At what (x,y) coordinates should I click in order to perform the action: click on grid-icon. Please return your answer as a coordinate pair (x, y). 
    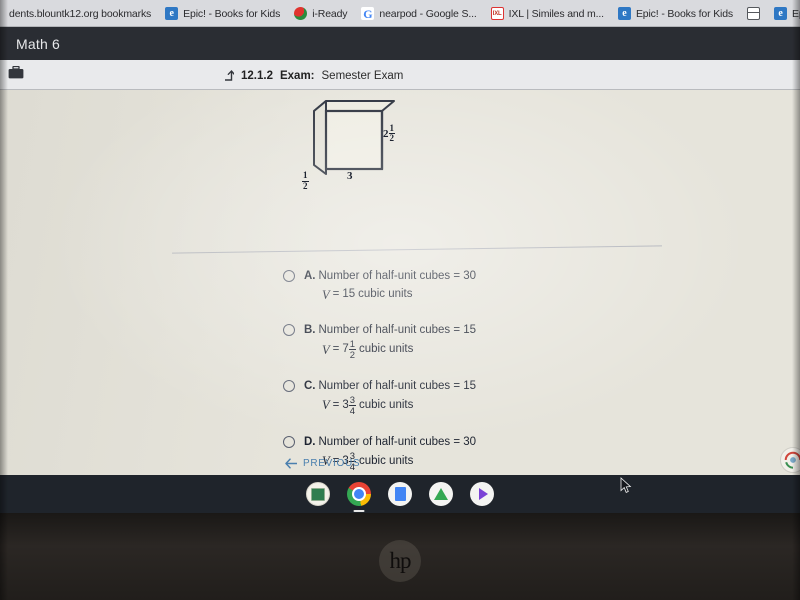
    Looking at the image, I should click on (754, 13).